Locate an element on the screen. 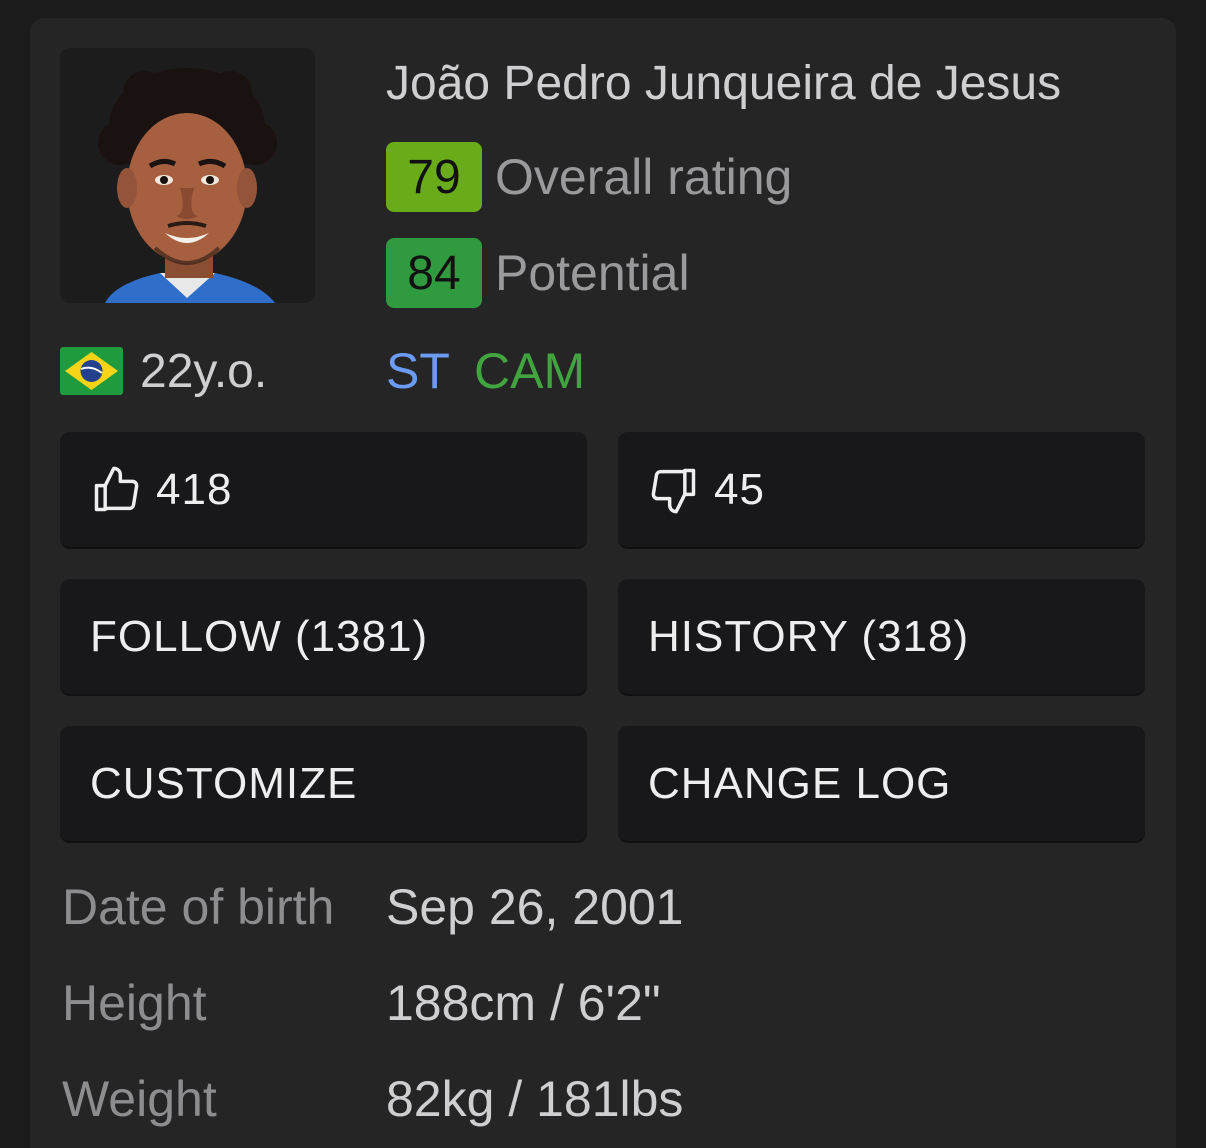 The image size is (1206, 1148). overall-rating-label: Overall rating is located at coordinates (644, 177).